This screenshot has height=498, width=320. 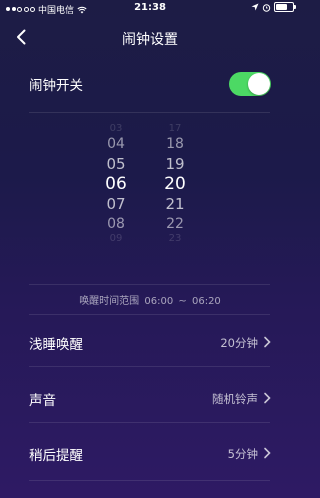 I want to click on toggle-knob, so click(x=259, y=84).